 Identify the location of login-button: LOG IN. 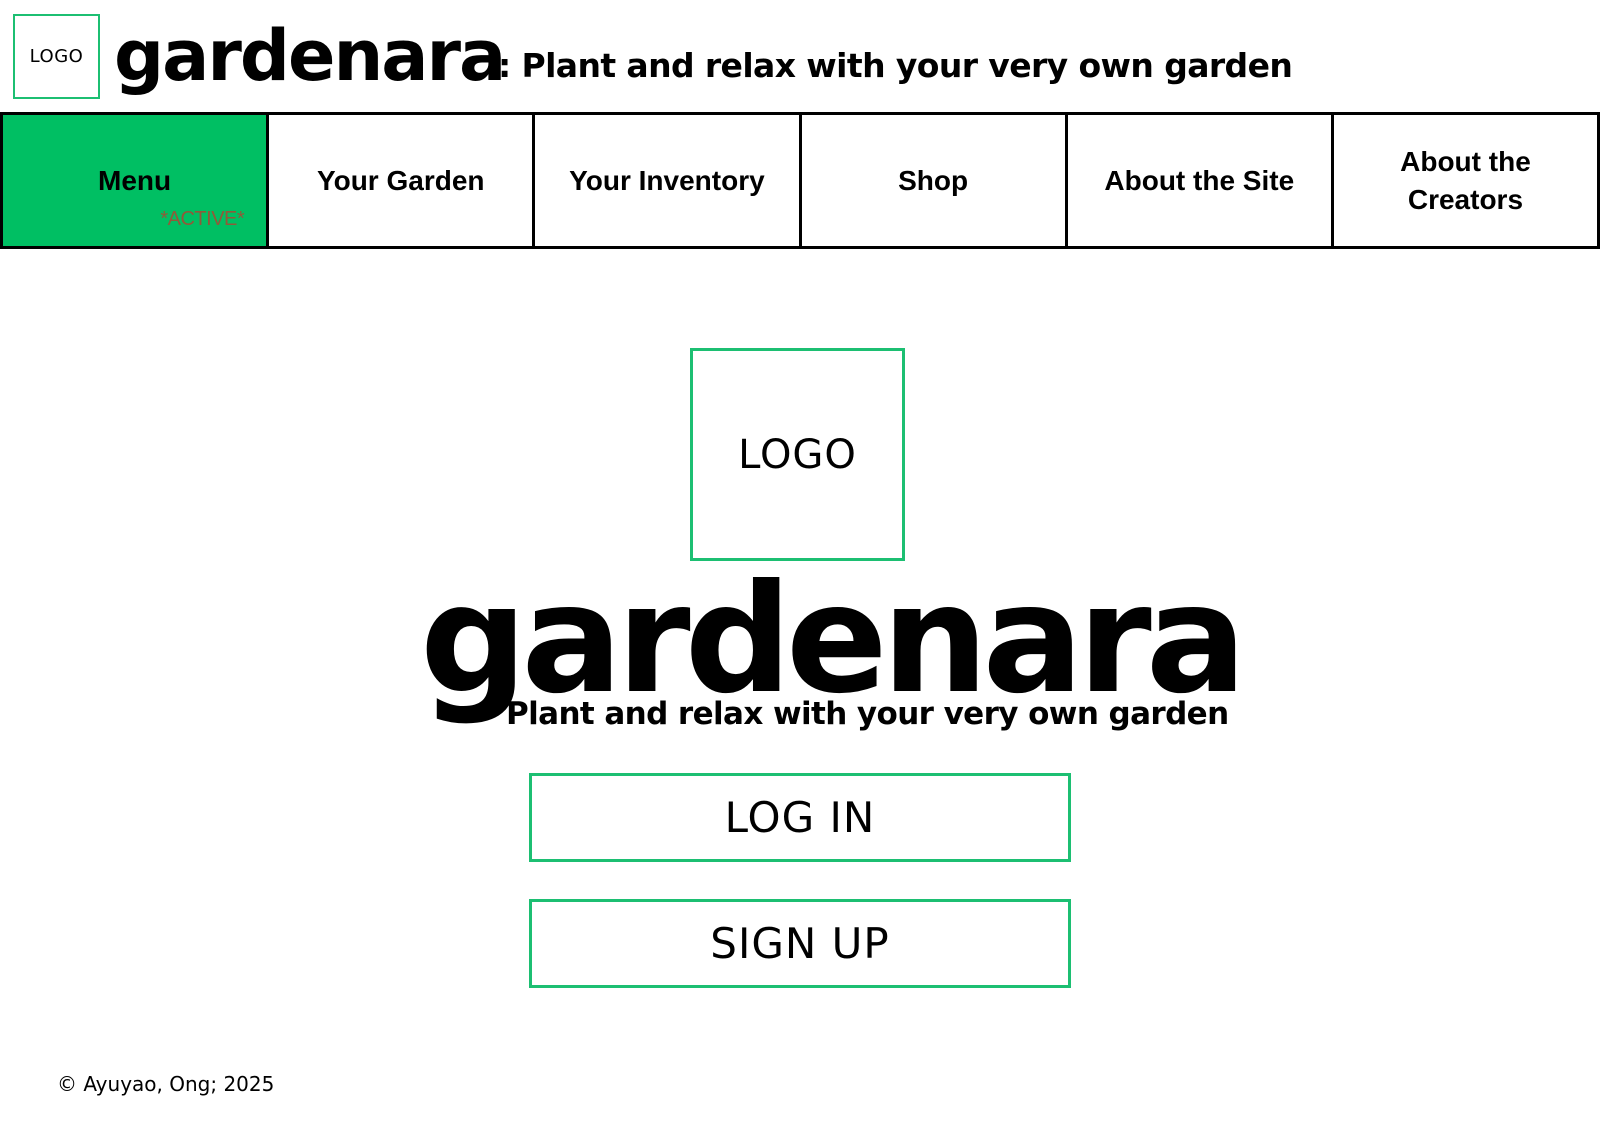
(800, 817).